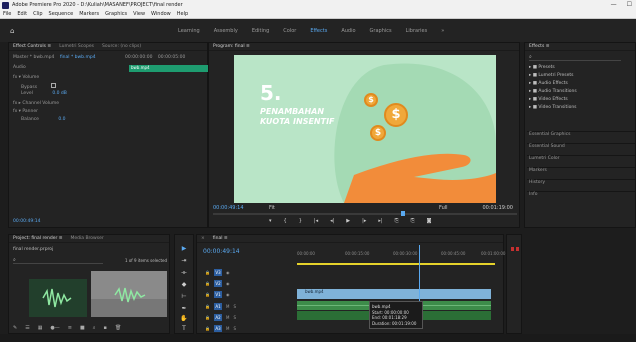  Describe the element at coordinates (553, 91) in the screenshot. I see `effects-item-audio-transitions: ▸ ■ Audio Transitions` at that location.